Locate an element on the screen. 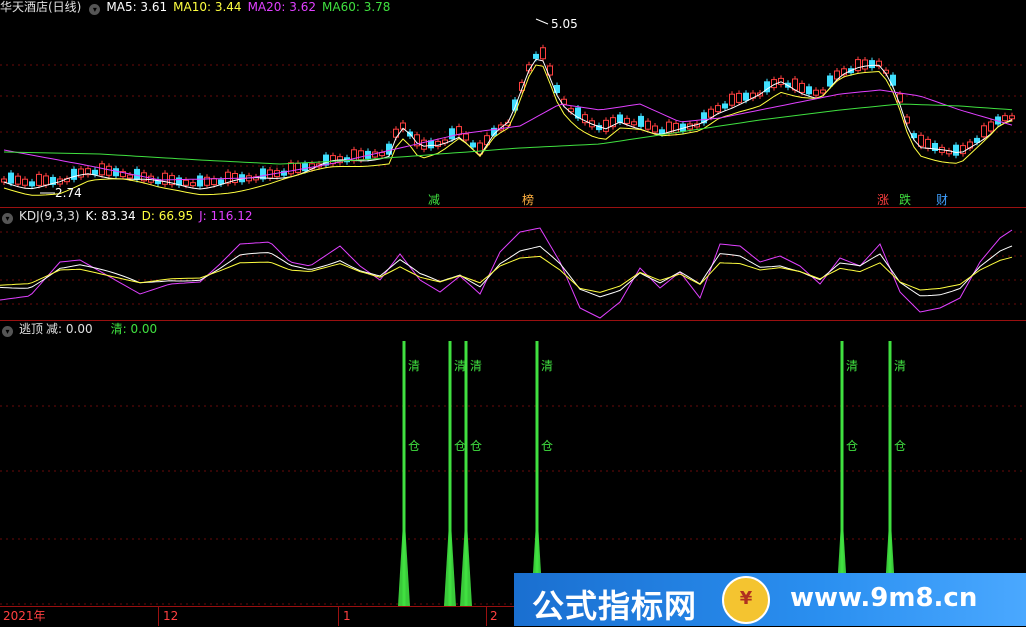 The width and height of the screenshot is (1026, 627). watermark-url: www.9m8.cn is located at coordinates (884, 598).